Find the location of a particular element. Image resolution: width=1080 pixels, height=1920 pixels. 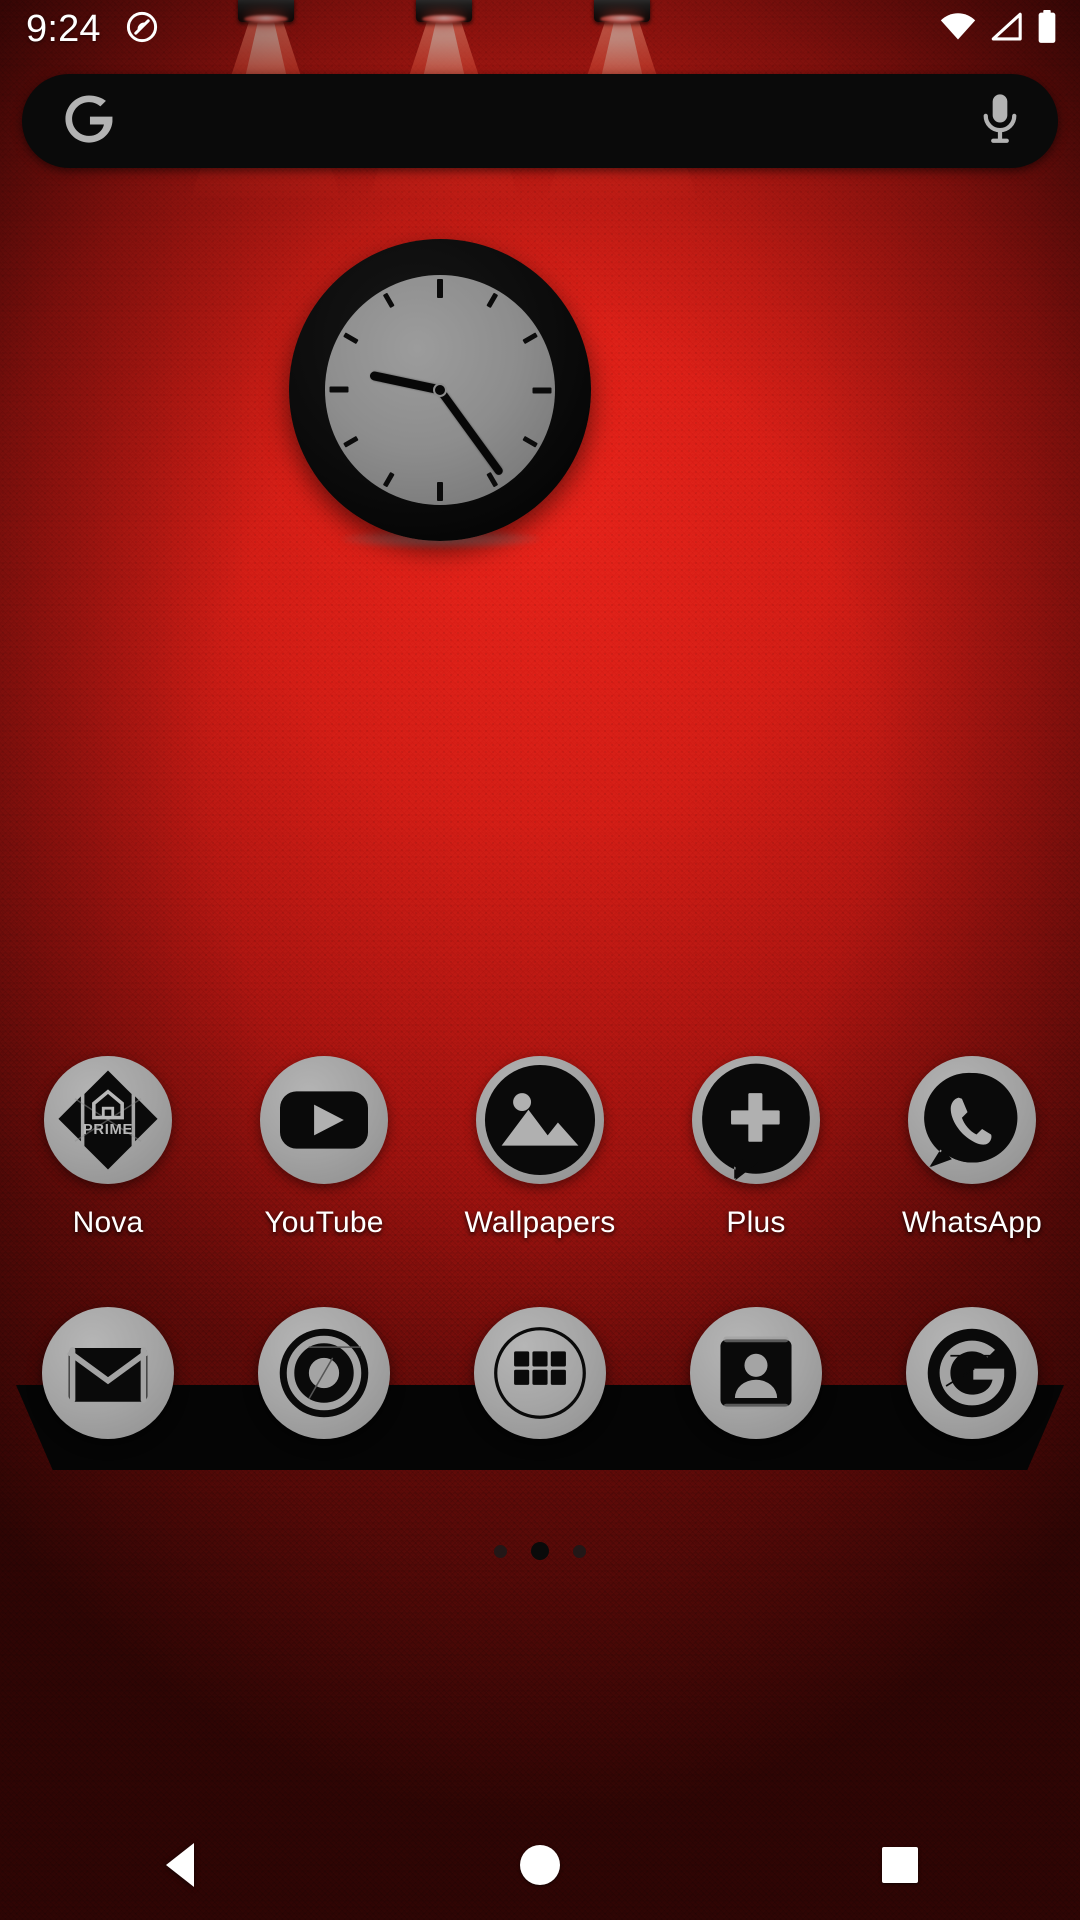

app-label: WhatsApp is located at coordinates (972, 1222).